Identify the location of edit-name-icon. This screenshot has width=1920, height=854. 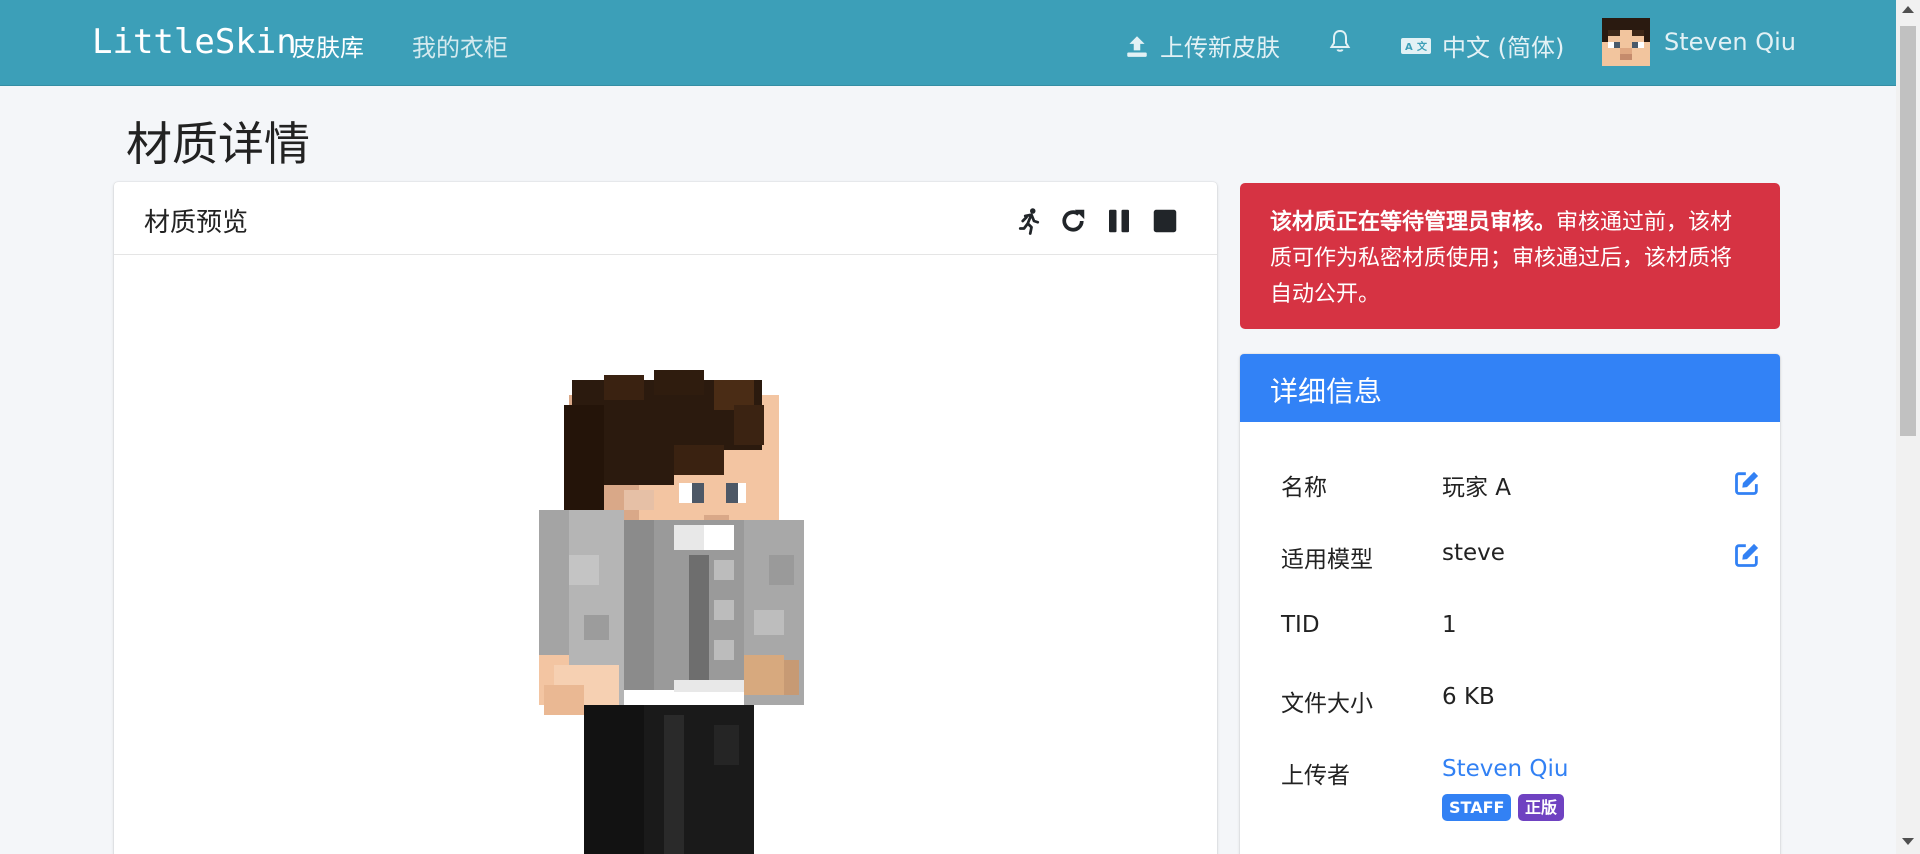
(1747, 483).